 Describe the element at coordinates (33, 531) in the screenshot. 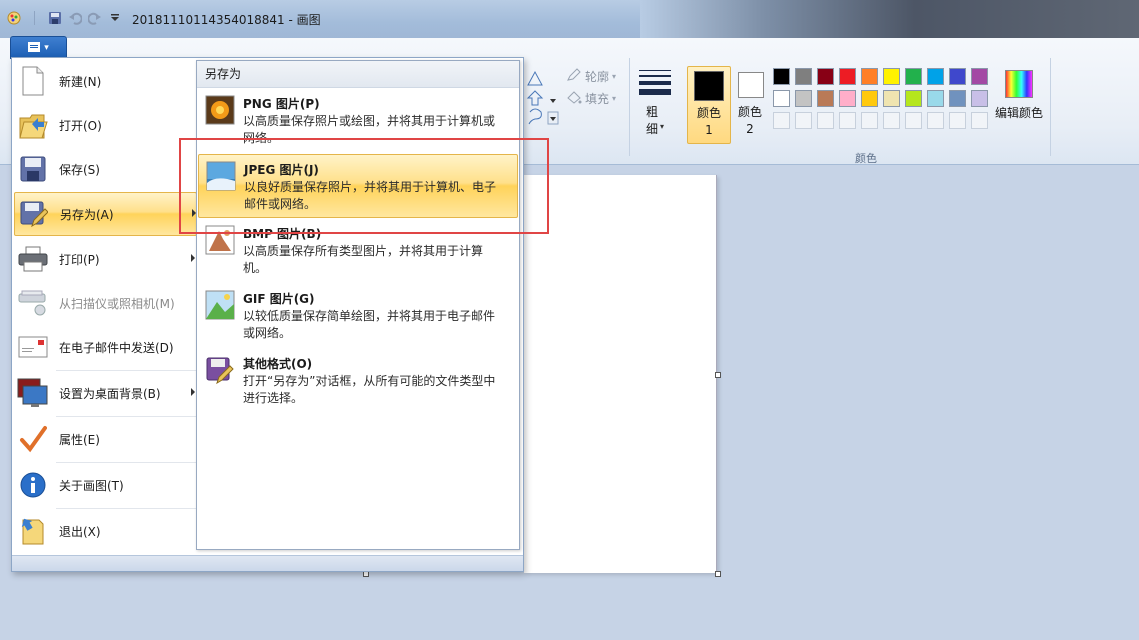

I see `exit-icon` at that location.